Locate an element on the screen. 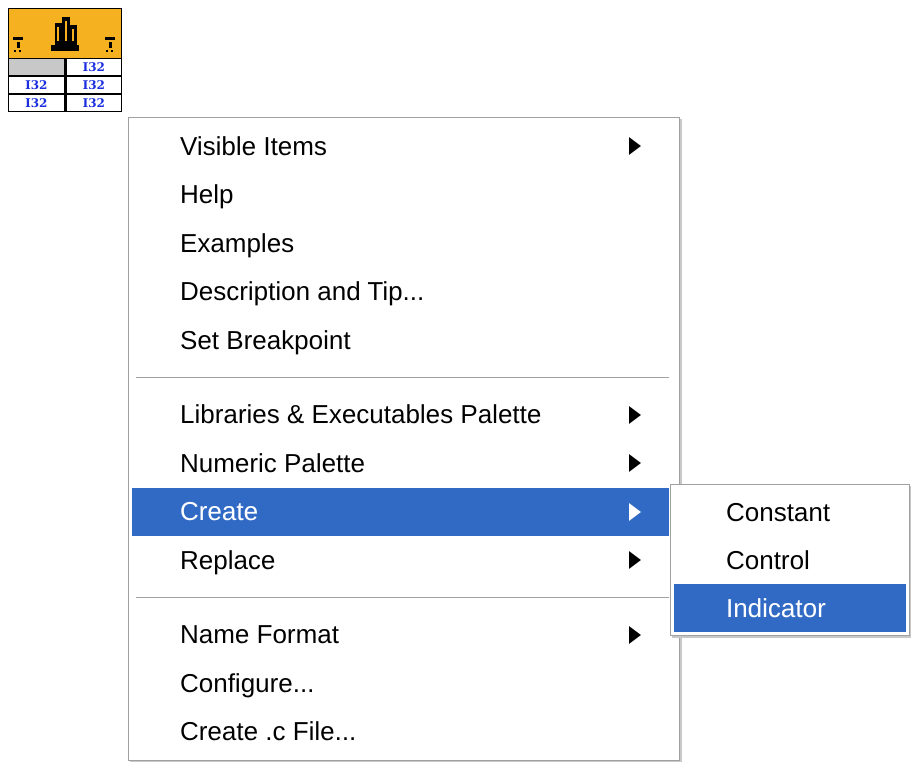 The width and height of the screenshot is (911, 762). menu-item: Libraries & Executables Palette is located at coordinates (400, 414).